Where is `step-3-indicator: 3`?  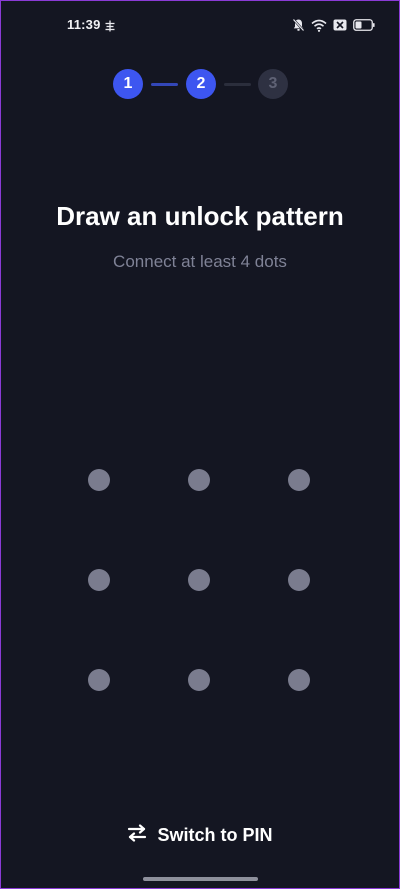
step-3-indicator: 3 is located at coordinates (273, 84).